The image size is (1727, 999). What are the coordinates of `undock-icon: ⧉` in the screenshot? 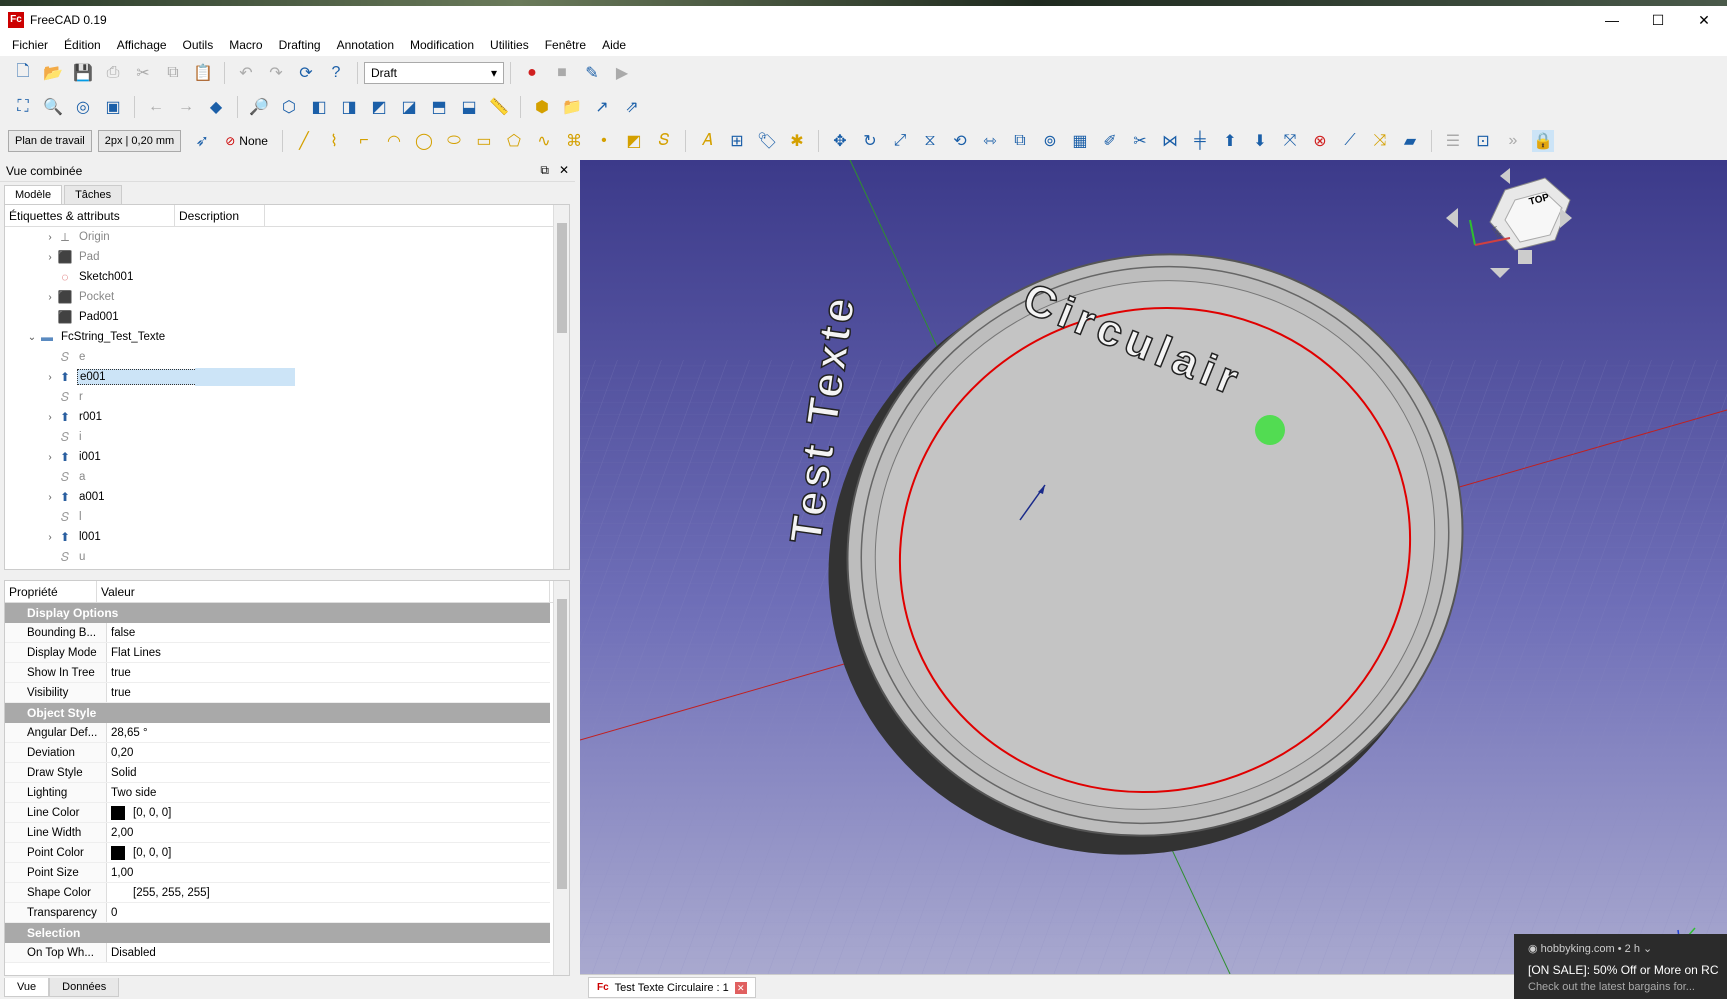 It's located at (544, 170).